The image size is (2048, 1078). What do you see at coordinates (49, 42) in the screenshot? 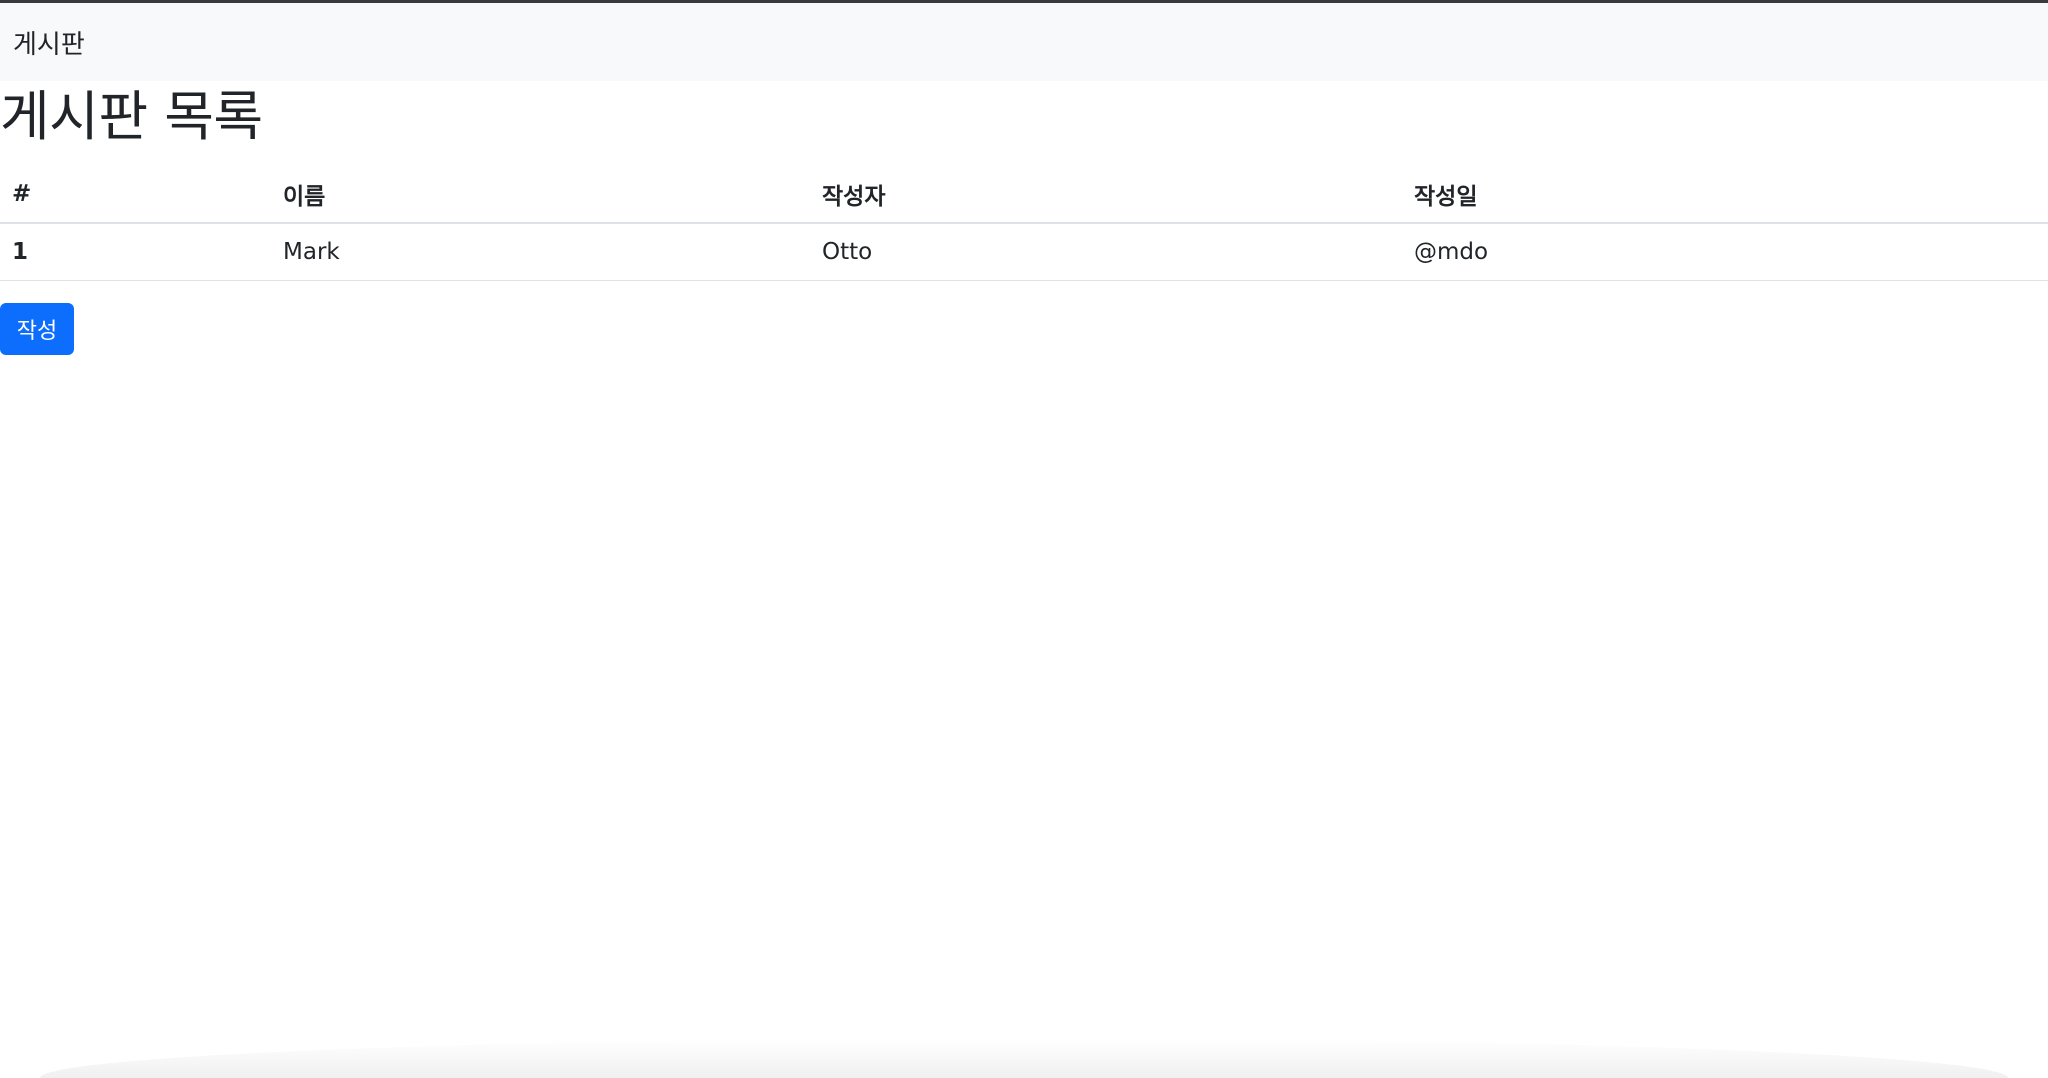
I see `navbar-brand-link: 게시판` at bounding box center [49, 42].